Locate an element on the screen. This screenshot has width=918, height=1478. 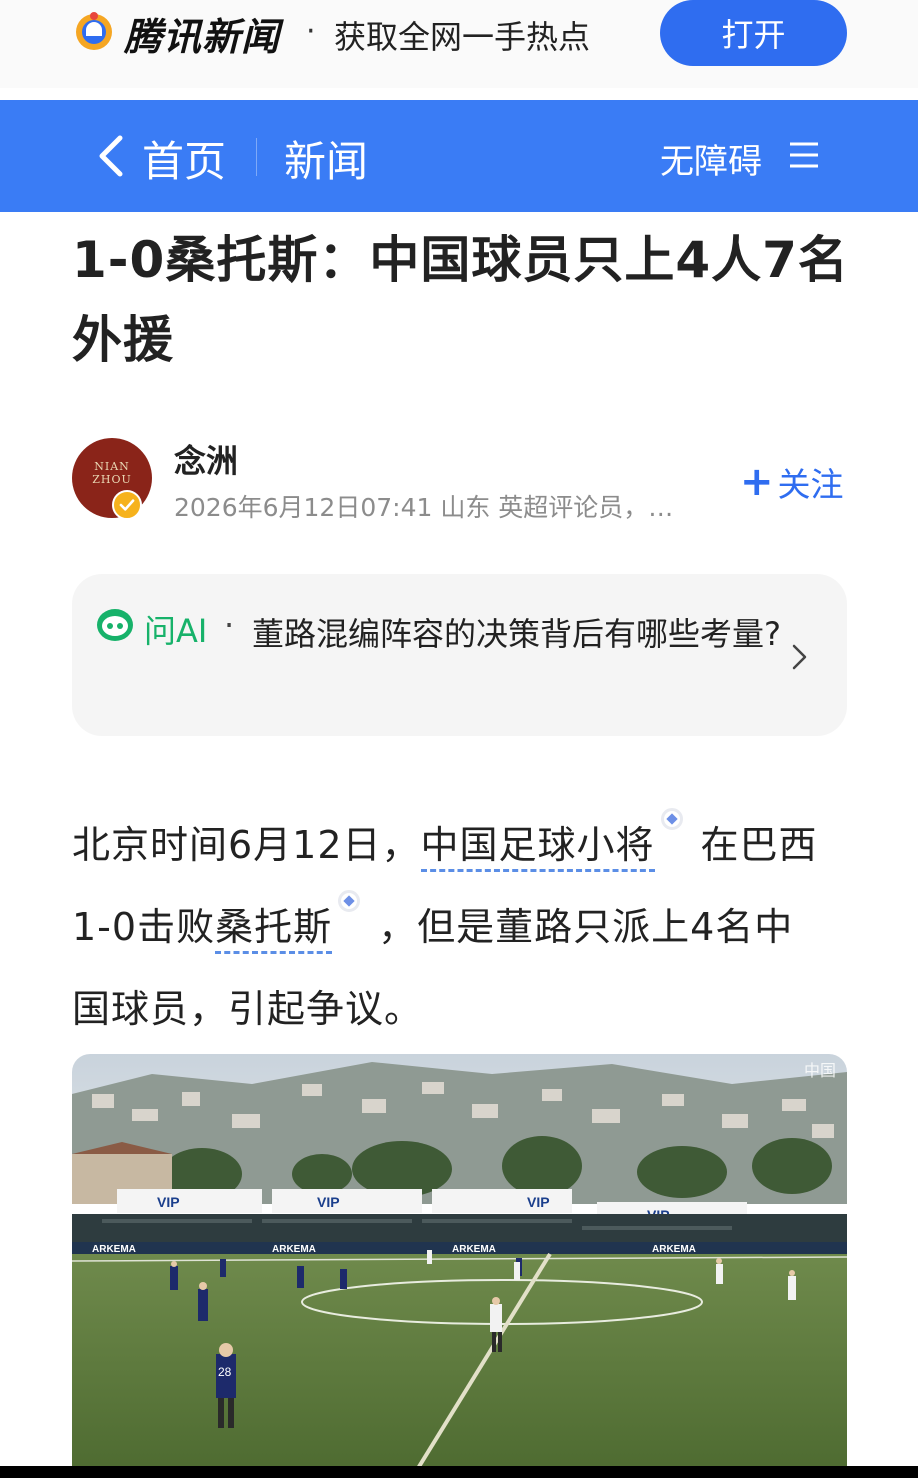
nav-home-link: 首页 is located at coordinates (184, 158).